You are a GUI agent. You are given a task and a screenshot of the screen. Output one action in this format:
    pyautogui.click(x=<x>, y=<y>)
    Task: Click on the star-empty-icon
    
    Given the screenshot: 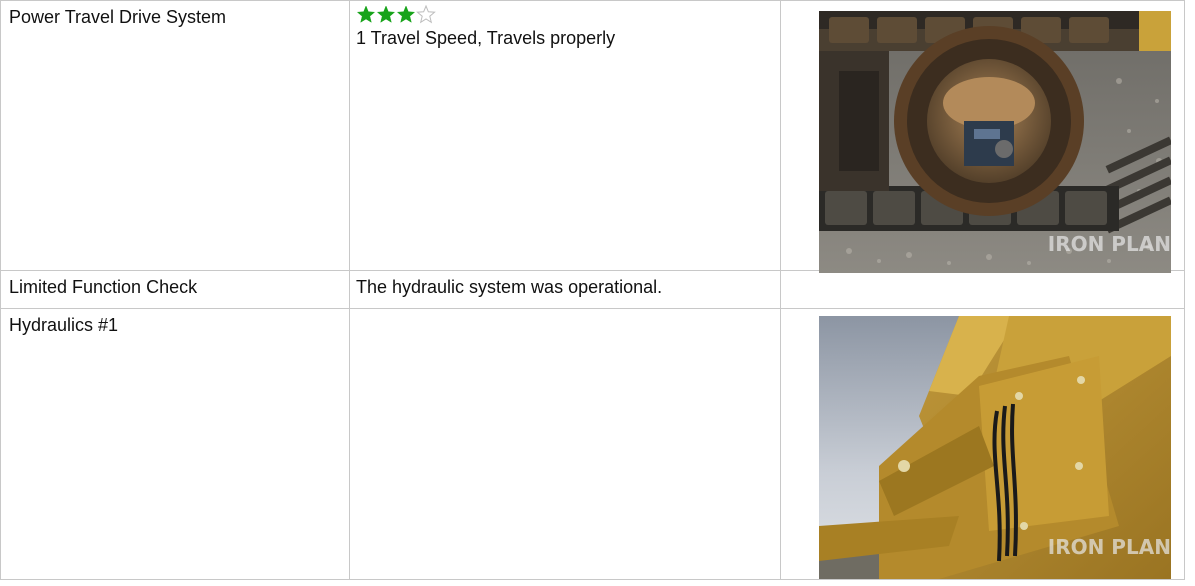 What is the action you would take?
    pyautogui.click(x=426, y=14)
    